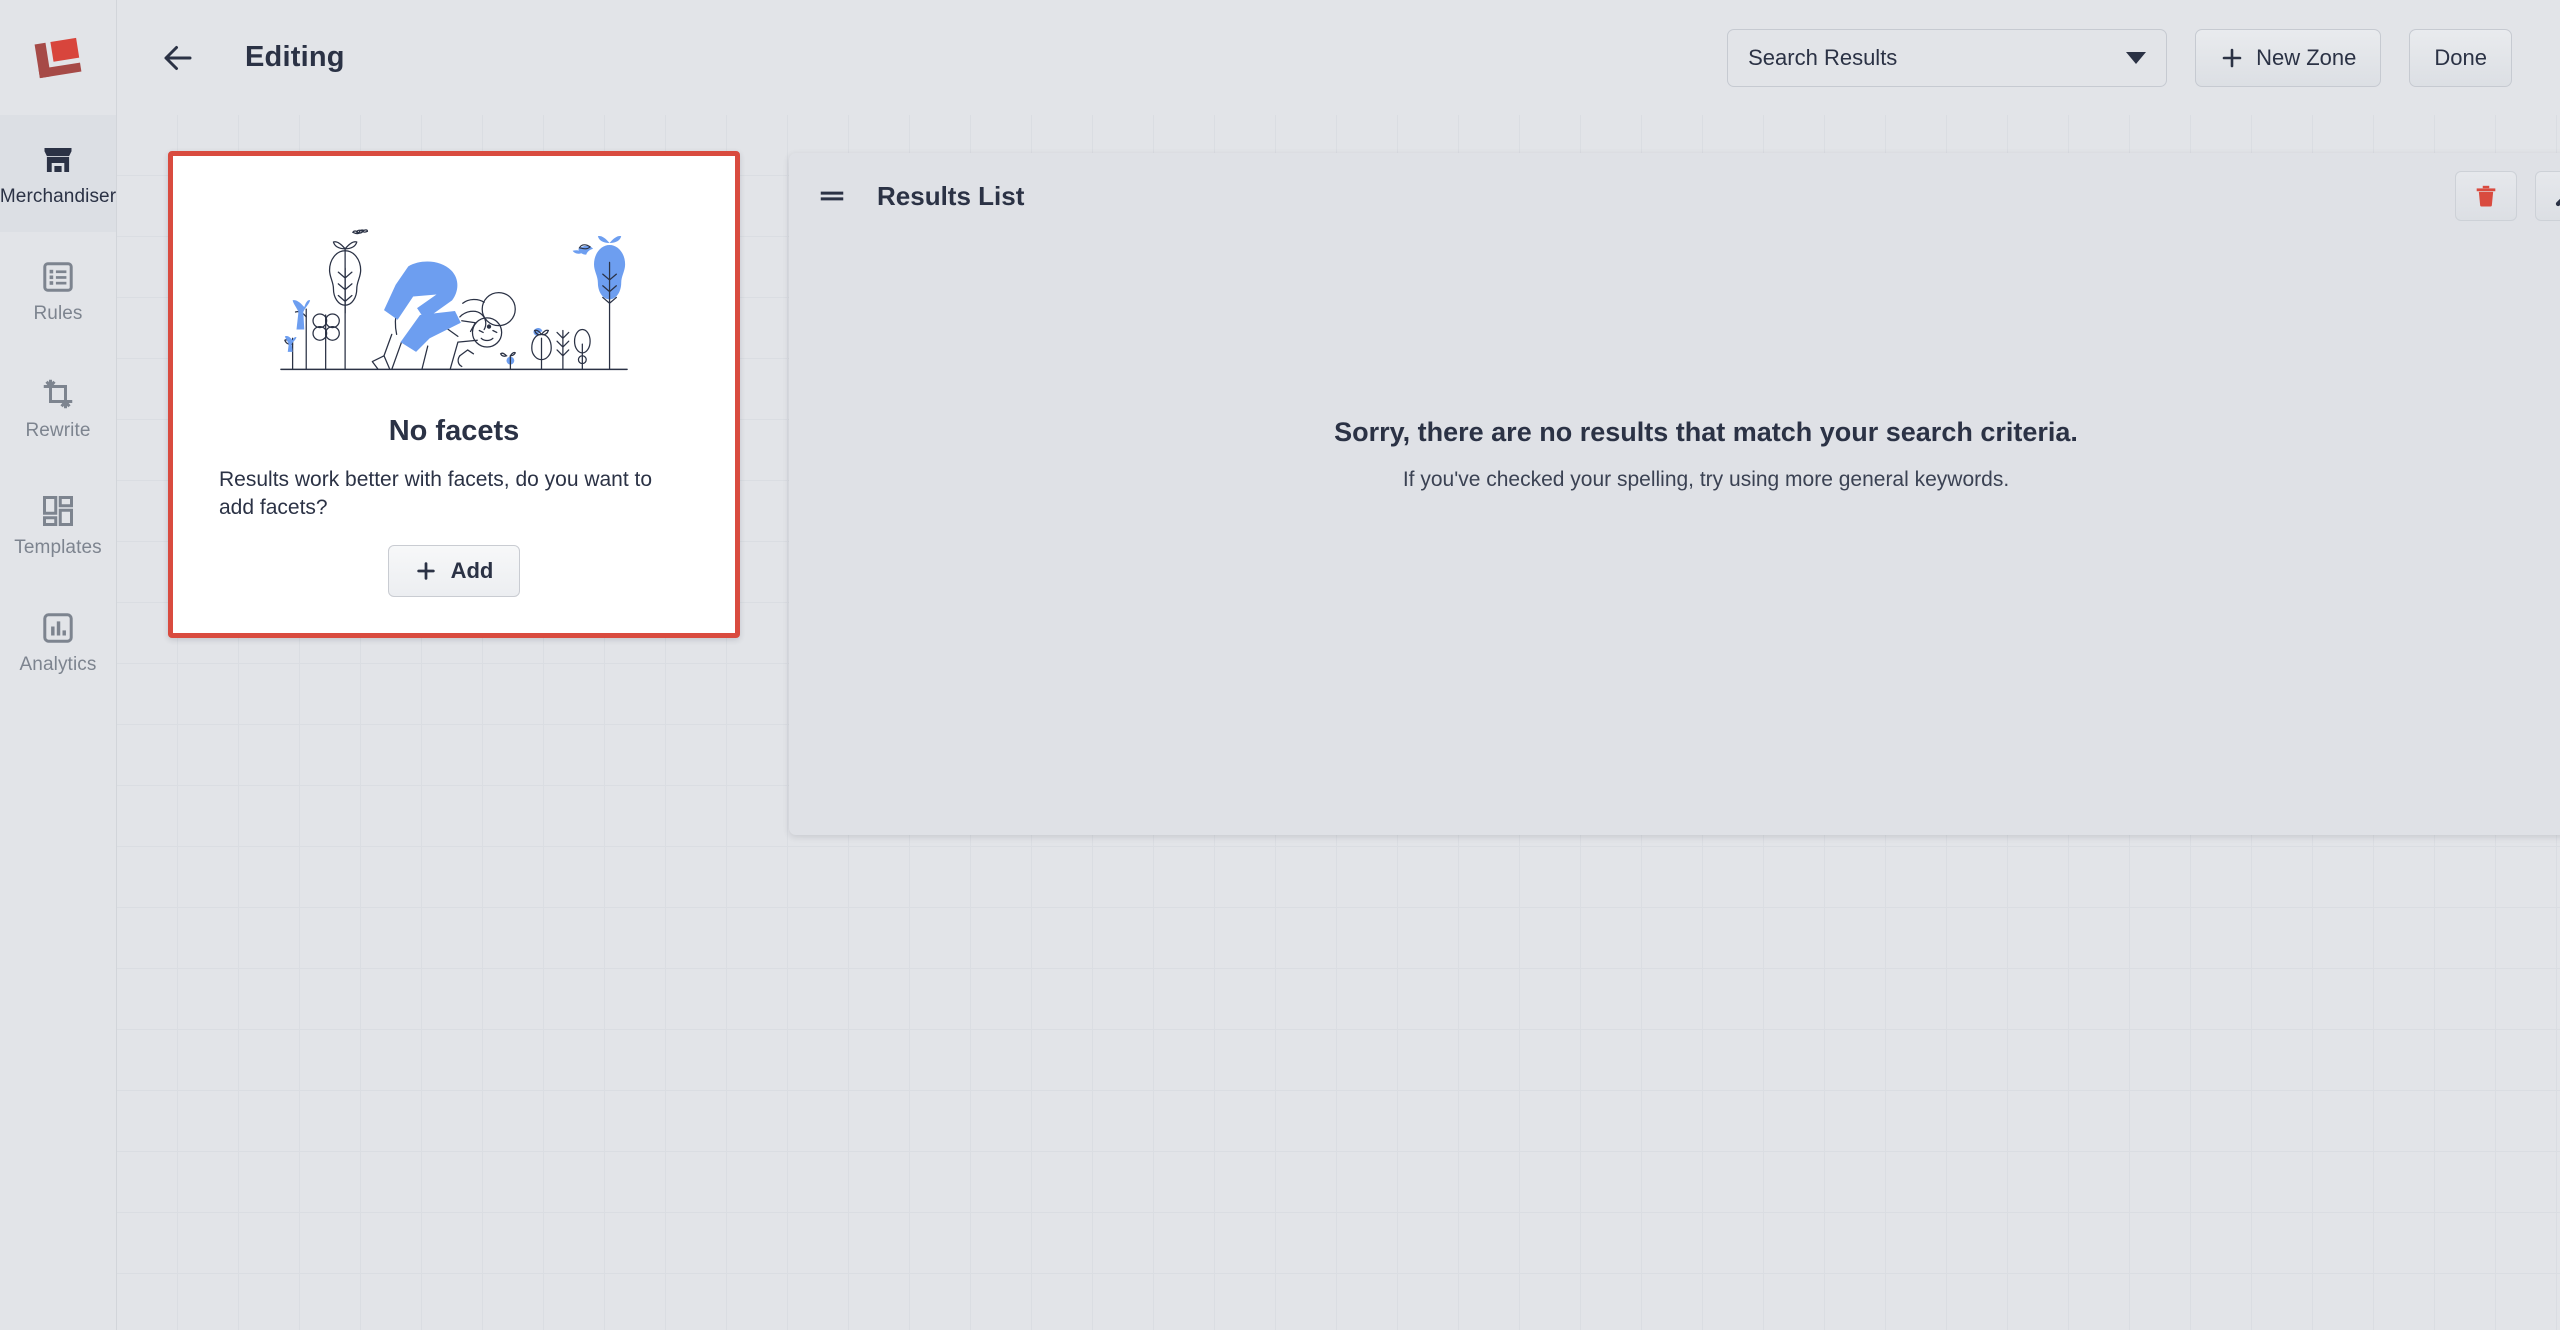 This screenshot has width=2560, height=1330. I want to click on results-list-actions, so click(2507, 196).